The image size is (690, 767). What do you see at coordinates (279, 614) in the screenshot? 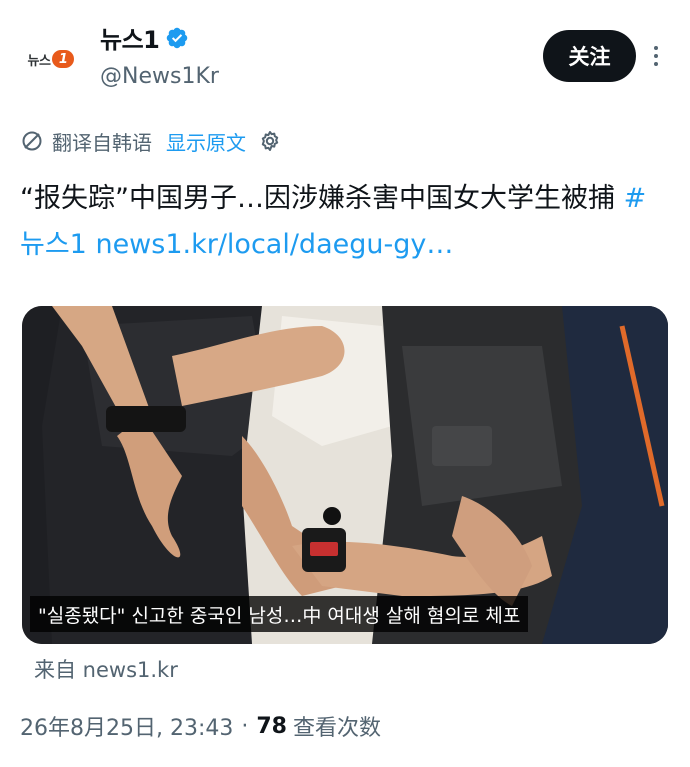
I see `media-caption: "실종됐다" 신고한 중국인 남성…中 여대생 살해 혐의로 체포` at bounding box center [279, 614].